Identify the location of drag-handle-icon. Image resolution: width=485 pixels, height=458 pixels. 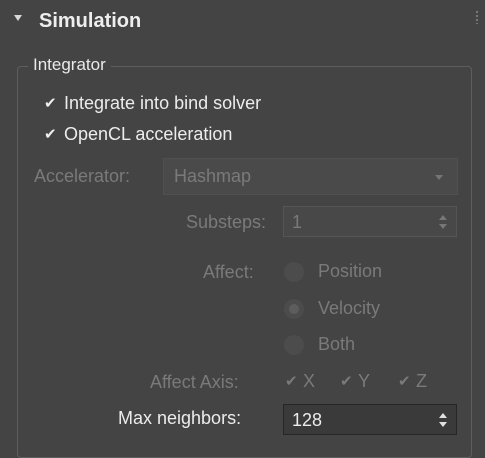
(477, 17).